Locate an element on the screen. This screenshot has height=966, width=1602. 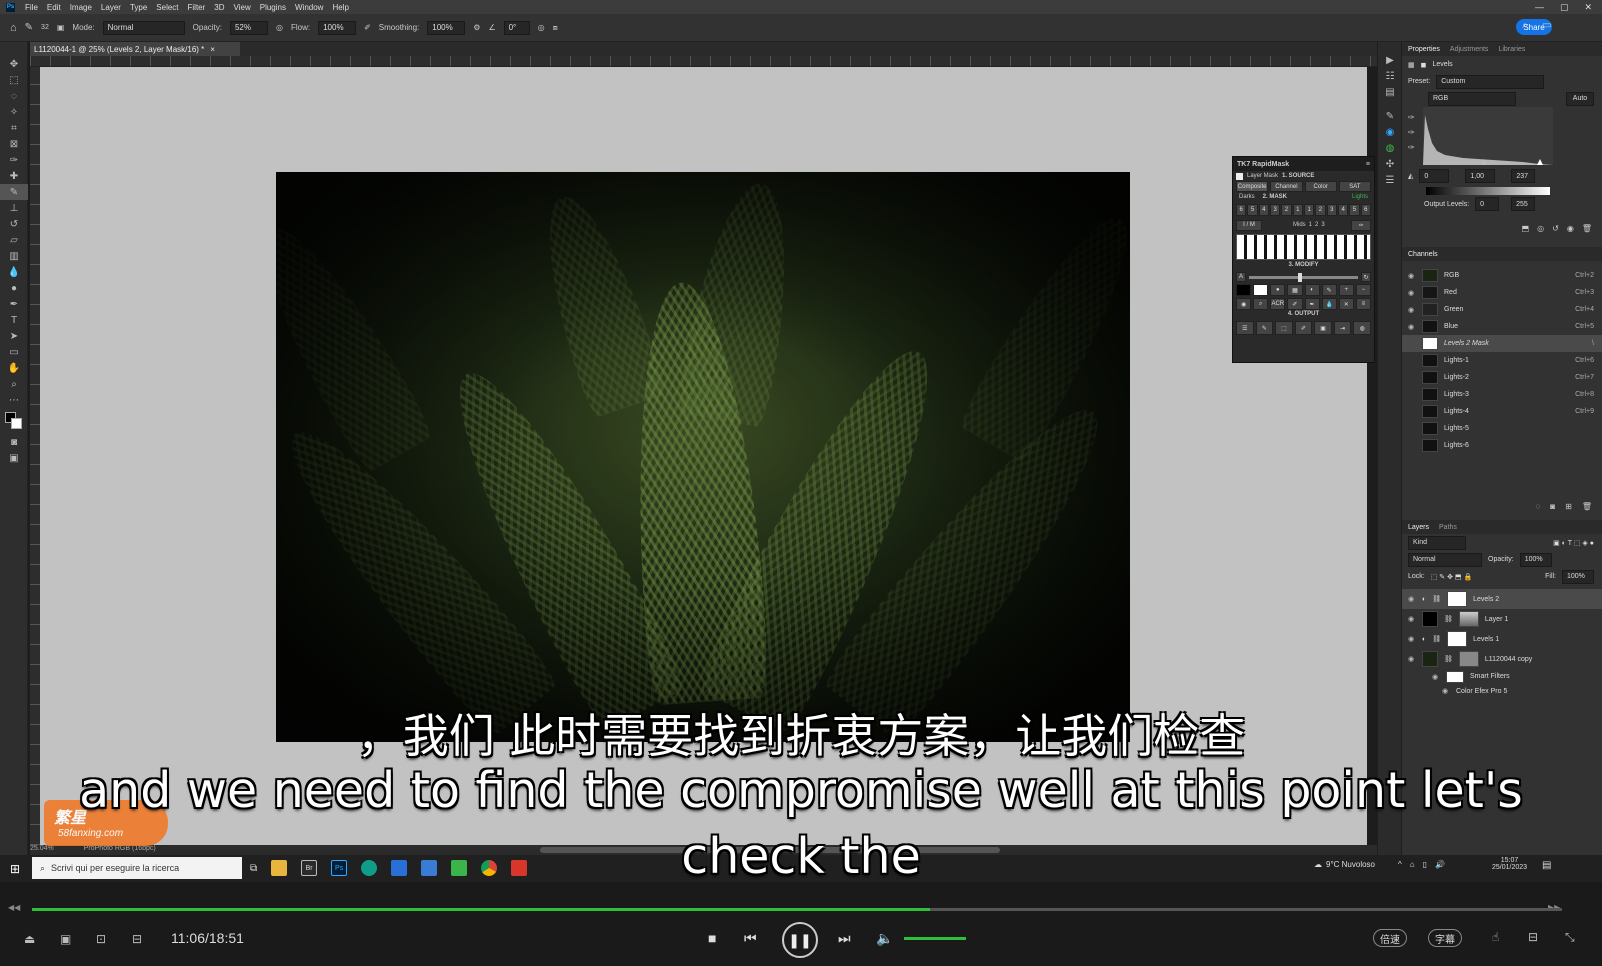
opacity-field: 52% is located at coordinates (248, 27).